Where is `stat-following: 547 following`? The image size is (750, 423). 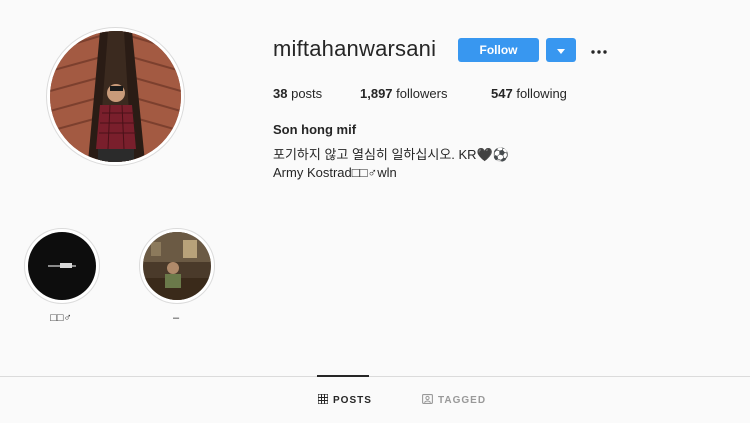 stat-following: 547 following is located at coordinates (529, 93).